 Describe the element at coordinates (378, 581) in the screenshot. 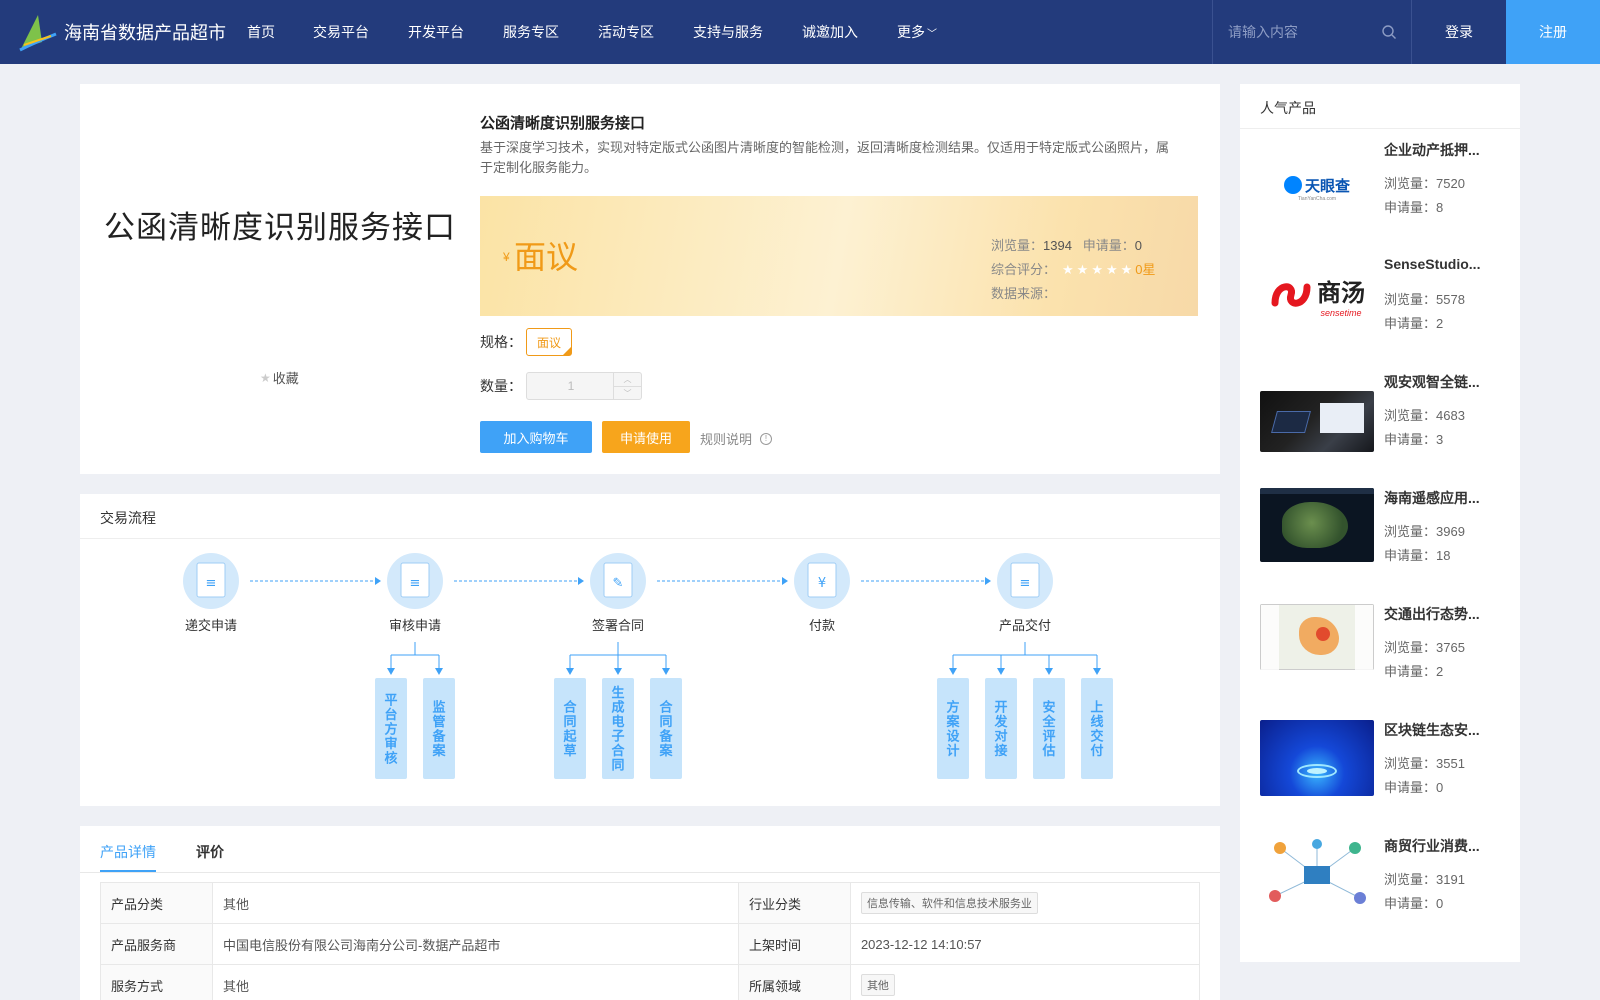

I see `flow-arrow-head` at that location.